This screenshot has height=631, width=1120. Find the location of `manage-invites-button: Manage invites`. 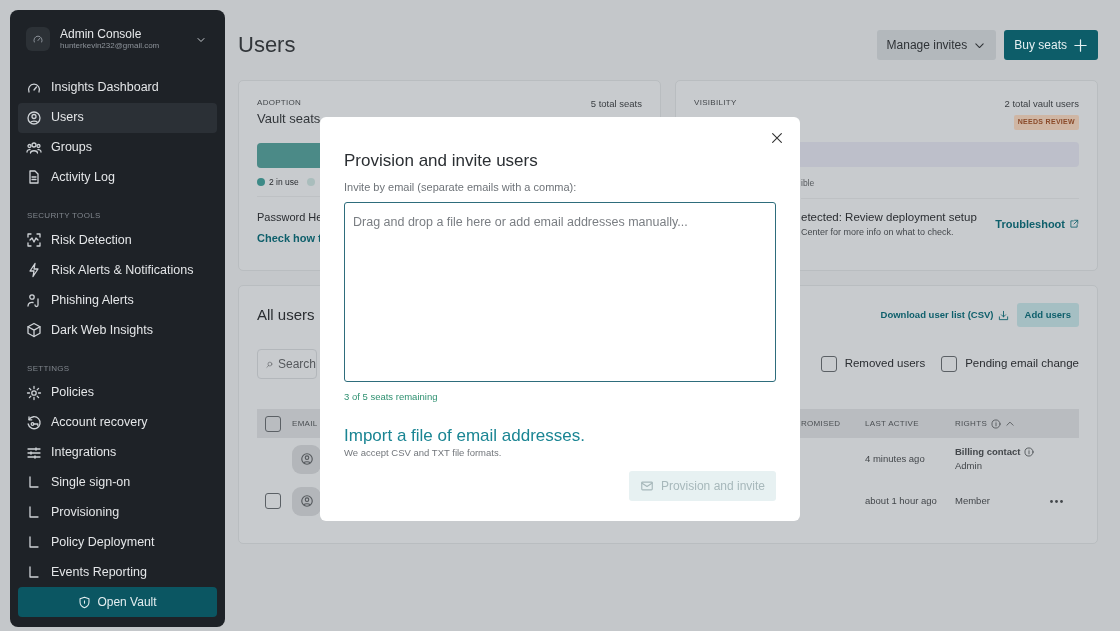

manage-invites-button: Manage invites is located at coordinates (936, 45).